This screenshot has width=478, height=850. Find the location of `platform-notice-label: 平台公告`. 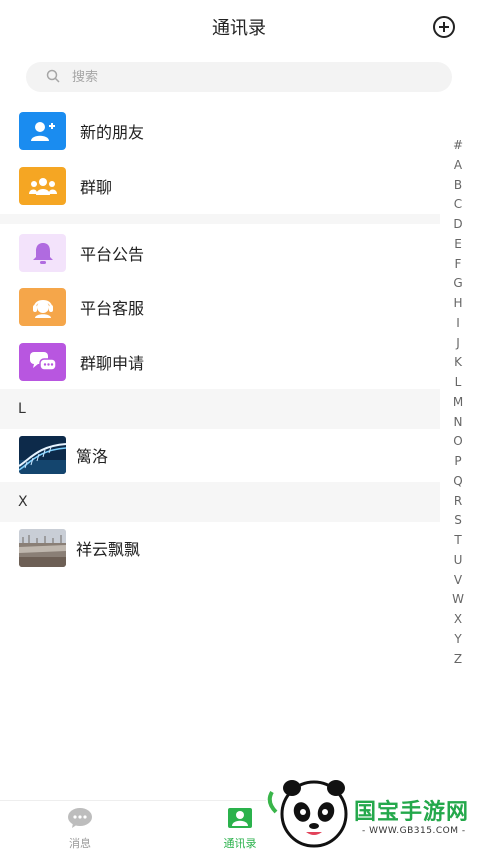

platform-notice-label: 平台公告 is located at coordinates (112, 254).